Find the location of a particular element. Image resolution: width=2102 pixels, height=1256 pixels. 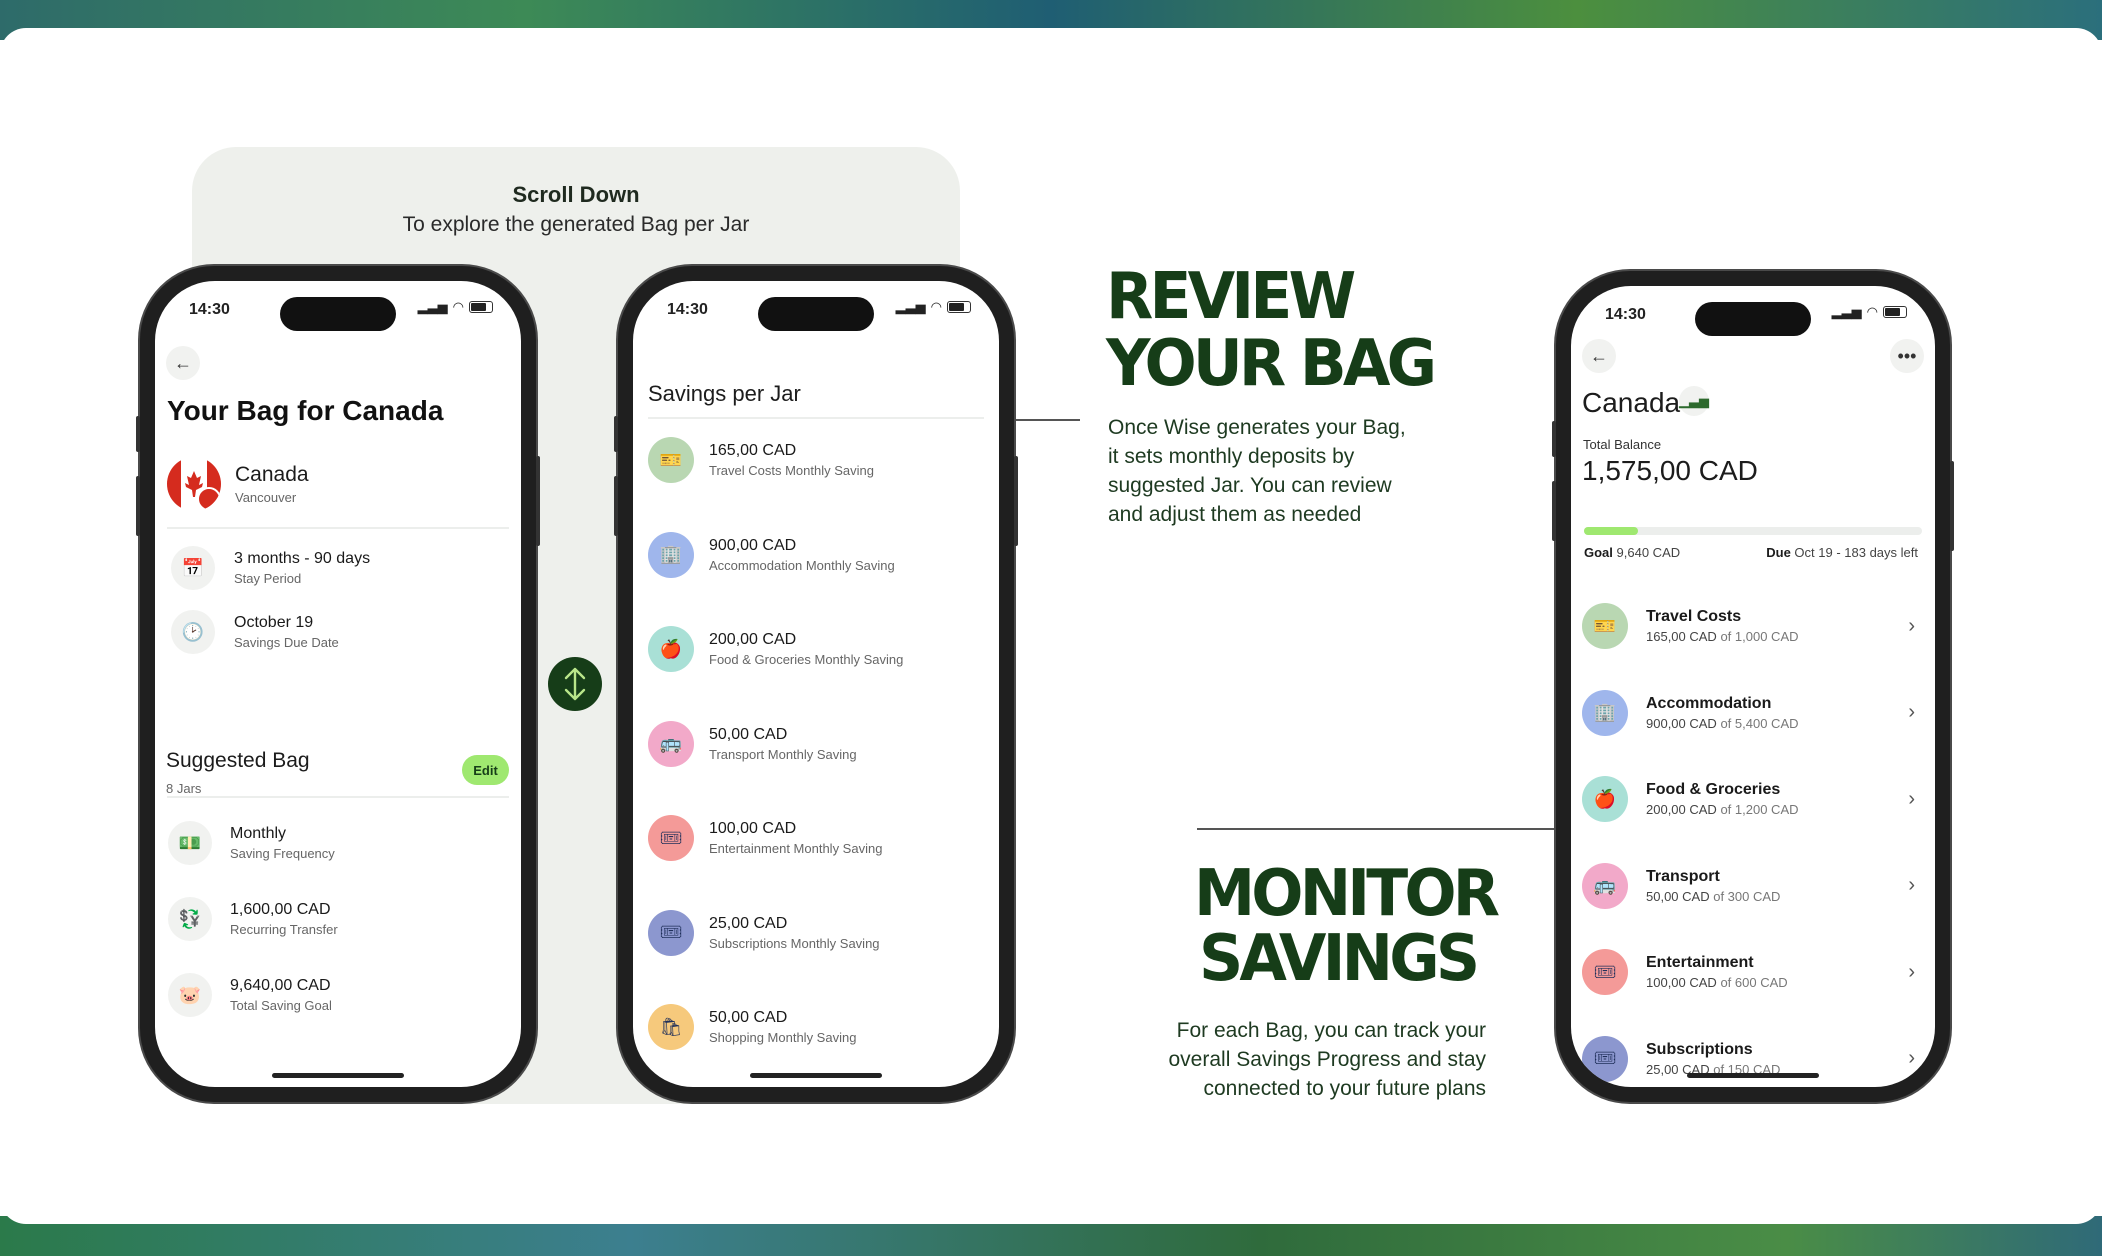

jar-progress-row: 🏢 Accommodation 900,00 CAD of 5,400 CAD › is located at coordinates (1758, 712).